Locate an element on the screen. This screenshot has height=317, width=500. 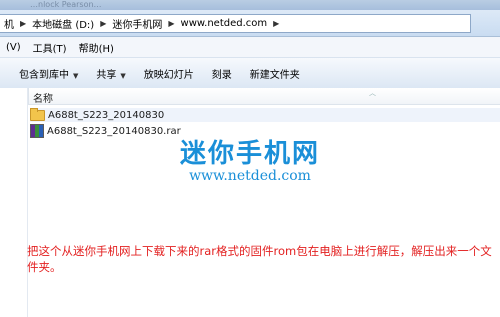
column-header-name: 名称 ︿ is located at coordinates (264, 96).